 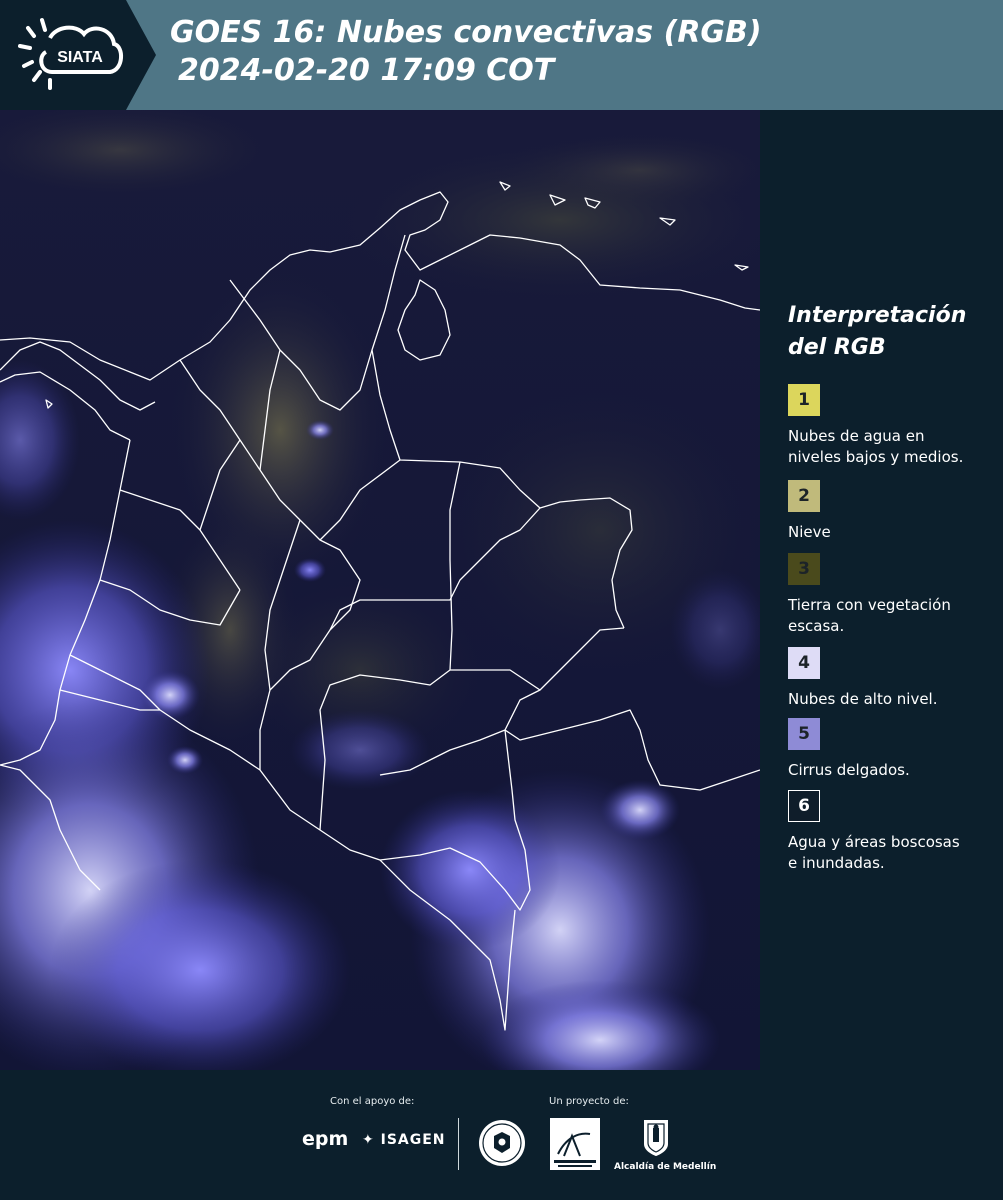 I want to click on legend-label-line: Nubes de agua en, so click(x=856, y=436).